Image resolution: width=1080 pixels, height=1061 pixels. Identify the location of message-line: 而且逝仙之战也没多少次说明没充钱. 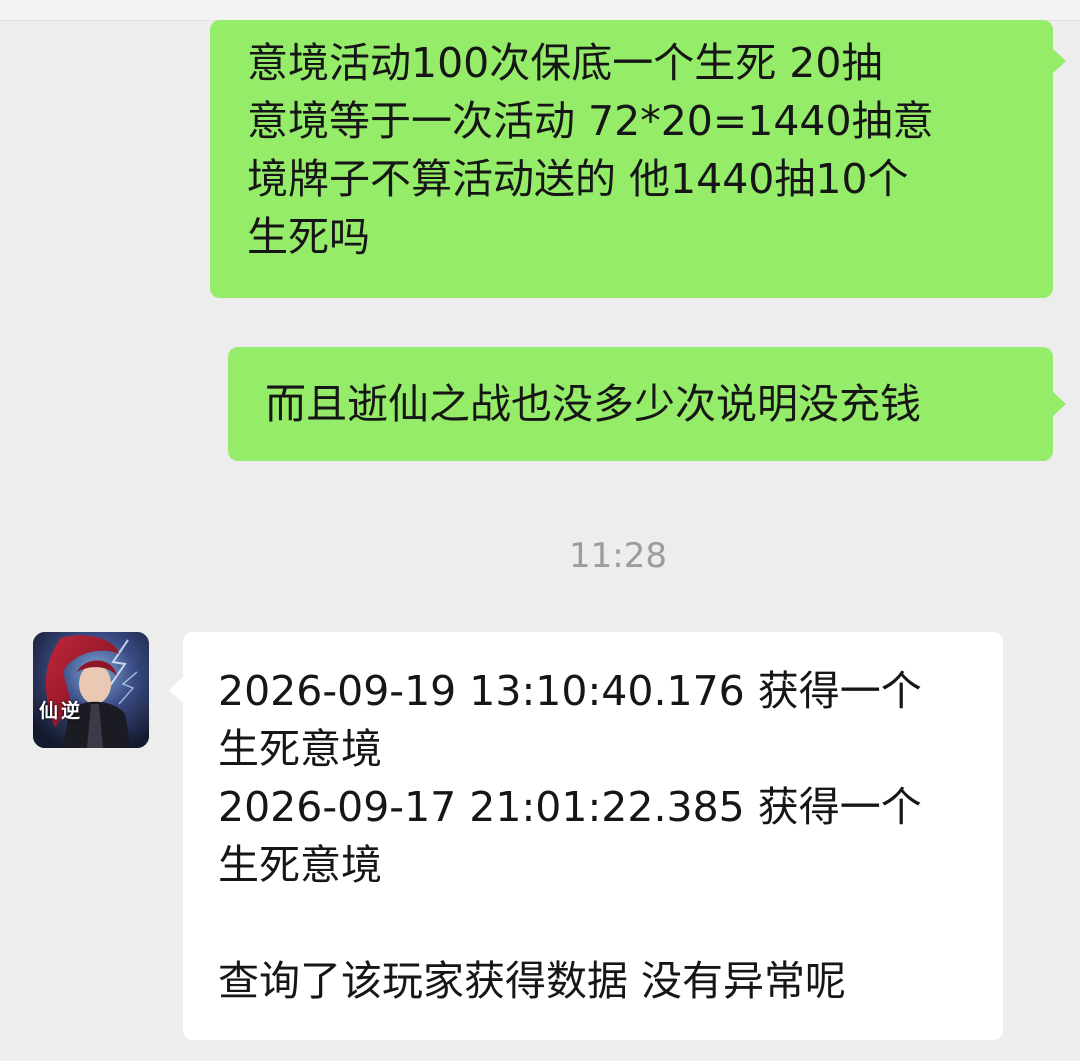
(593, 404).